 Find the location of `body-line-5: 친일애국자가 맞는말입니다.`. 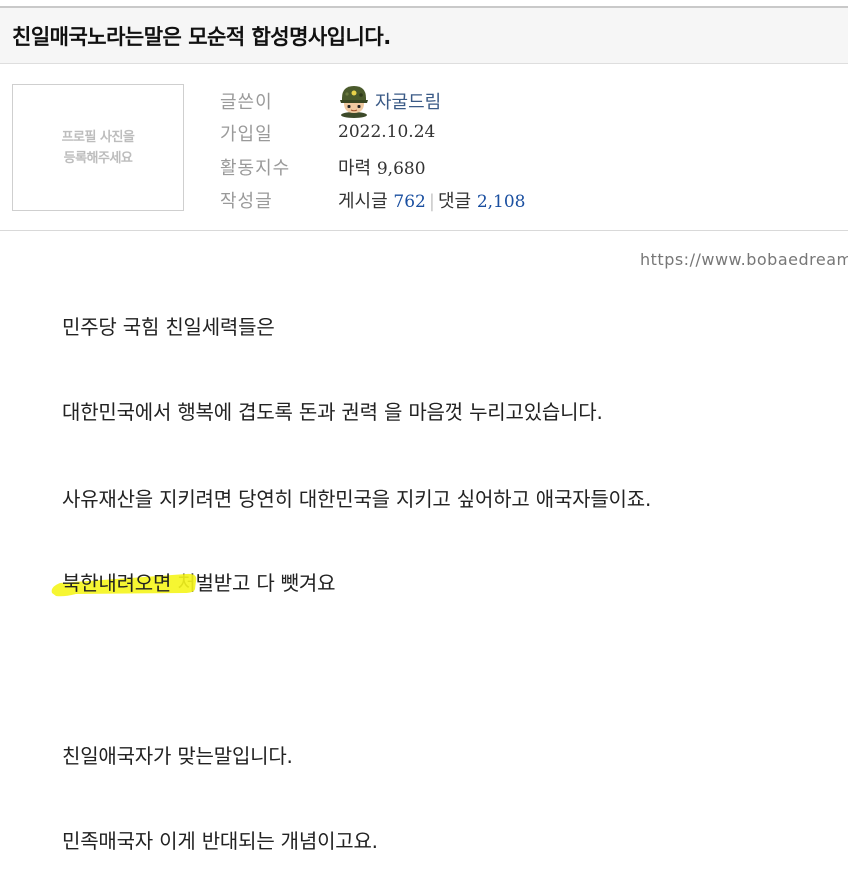

body-line-5: 친일애국자가 맞는말입니다. is located at coordinates (177, 756).